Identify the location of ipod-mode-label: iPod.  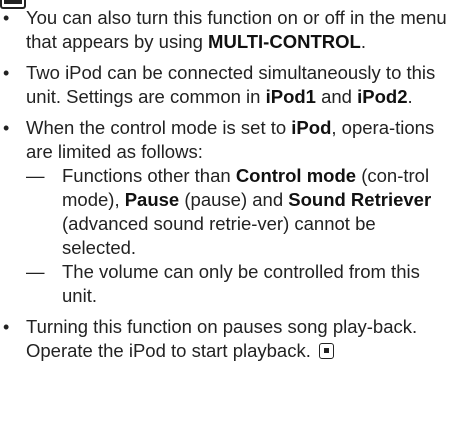
(311, 127).